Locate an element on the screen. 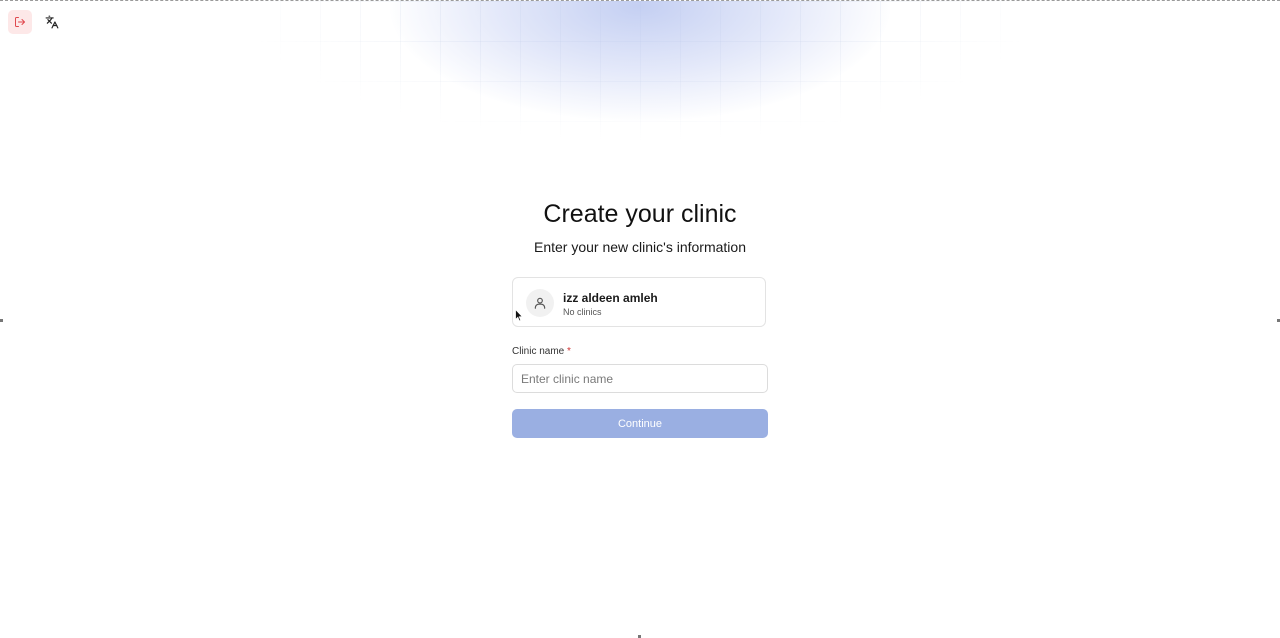 This screenshot has width=1280, height=638. avatar is located at coordinates (540, 303).